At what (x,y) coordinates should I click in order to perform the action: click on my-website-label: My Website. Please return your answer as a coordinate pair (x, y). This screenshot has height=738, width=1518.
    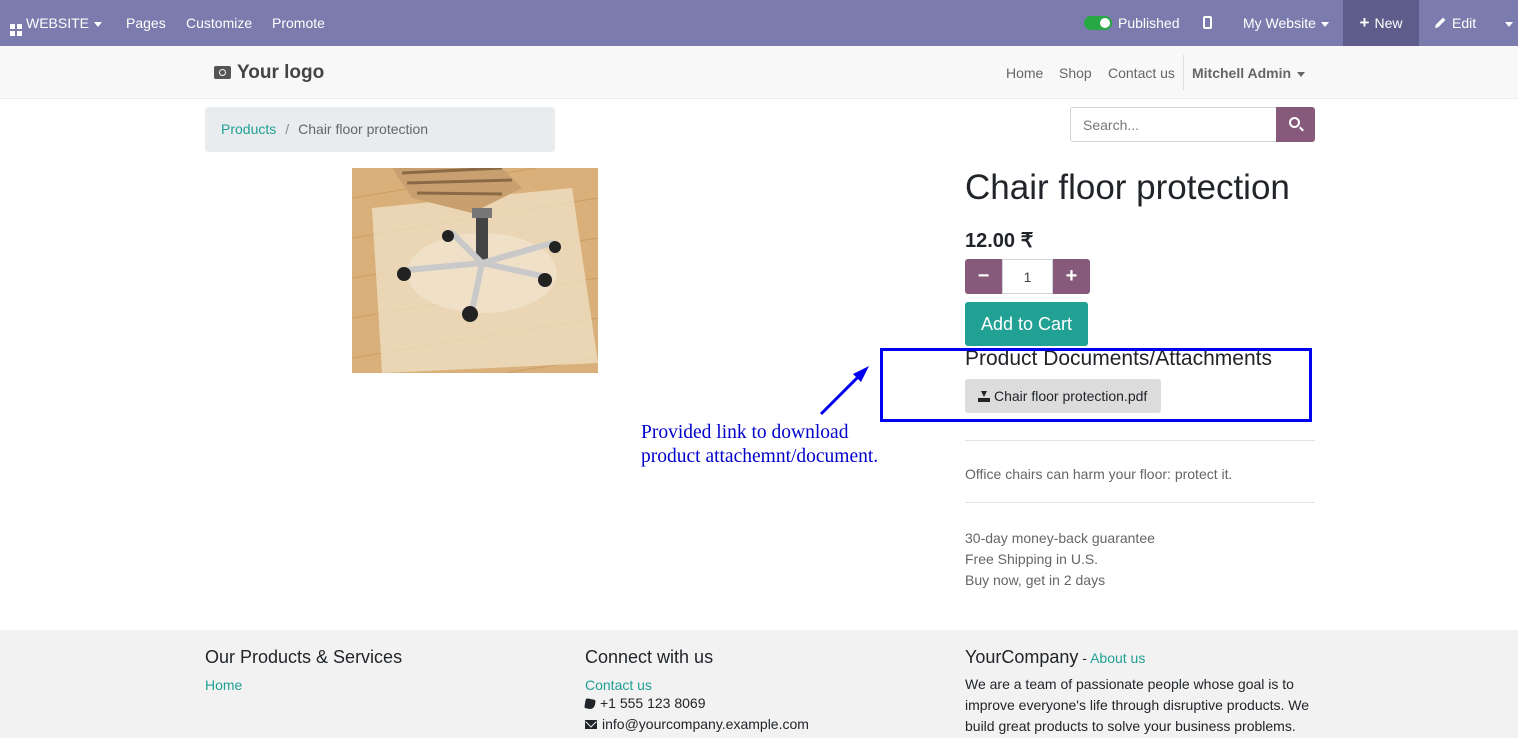
    Looking at the image, I should click on (1279, 23).